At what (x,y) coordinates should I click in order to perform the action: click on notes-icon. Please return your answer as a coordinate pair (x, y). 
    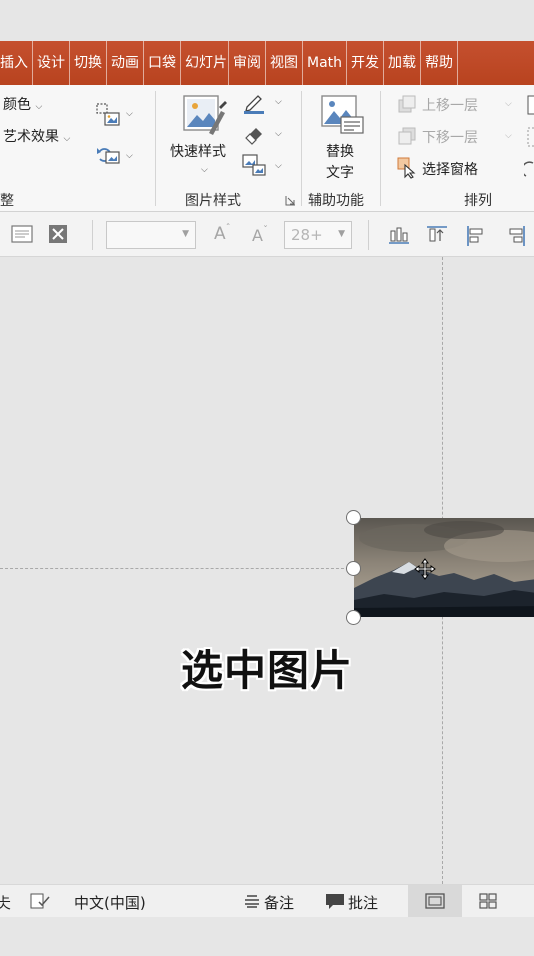
    Looking at the image, I should click on (252, 901).